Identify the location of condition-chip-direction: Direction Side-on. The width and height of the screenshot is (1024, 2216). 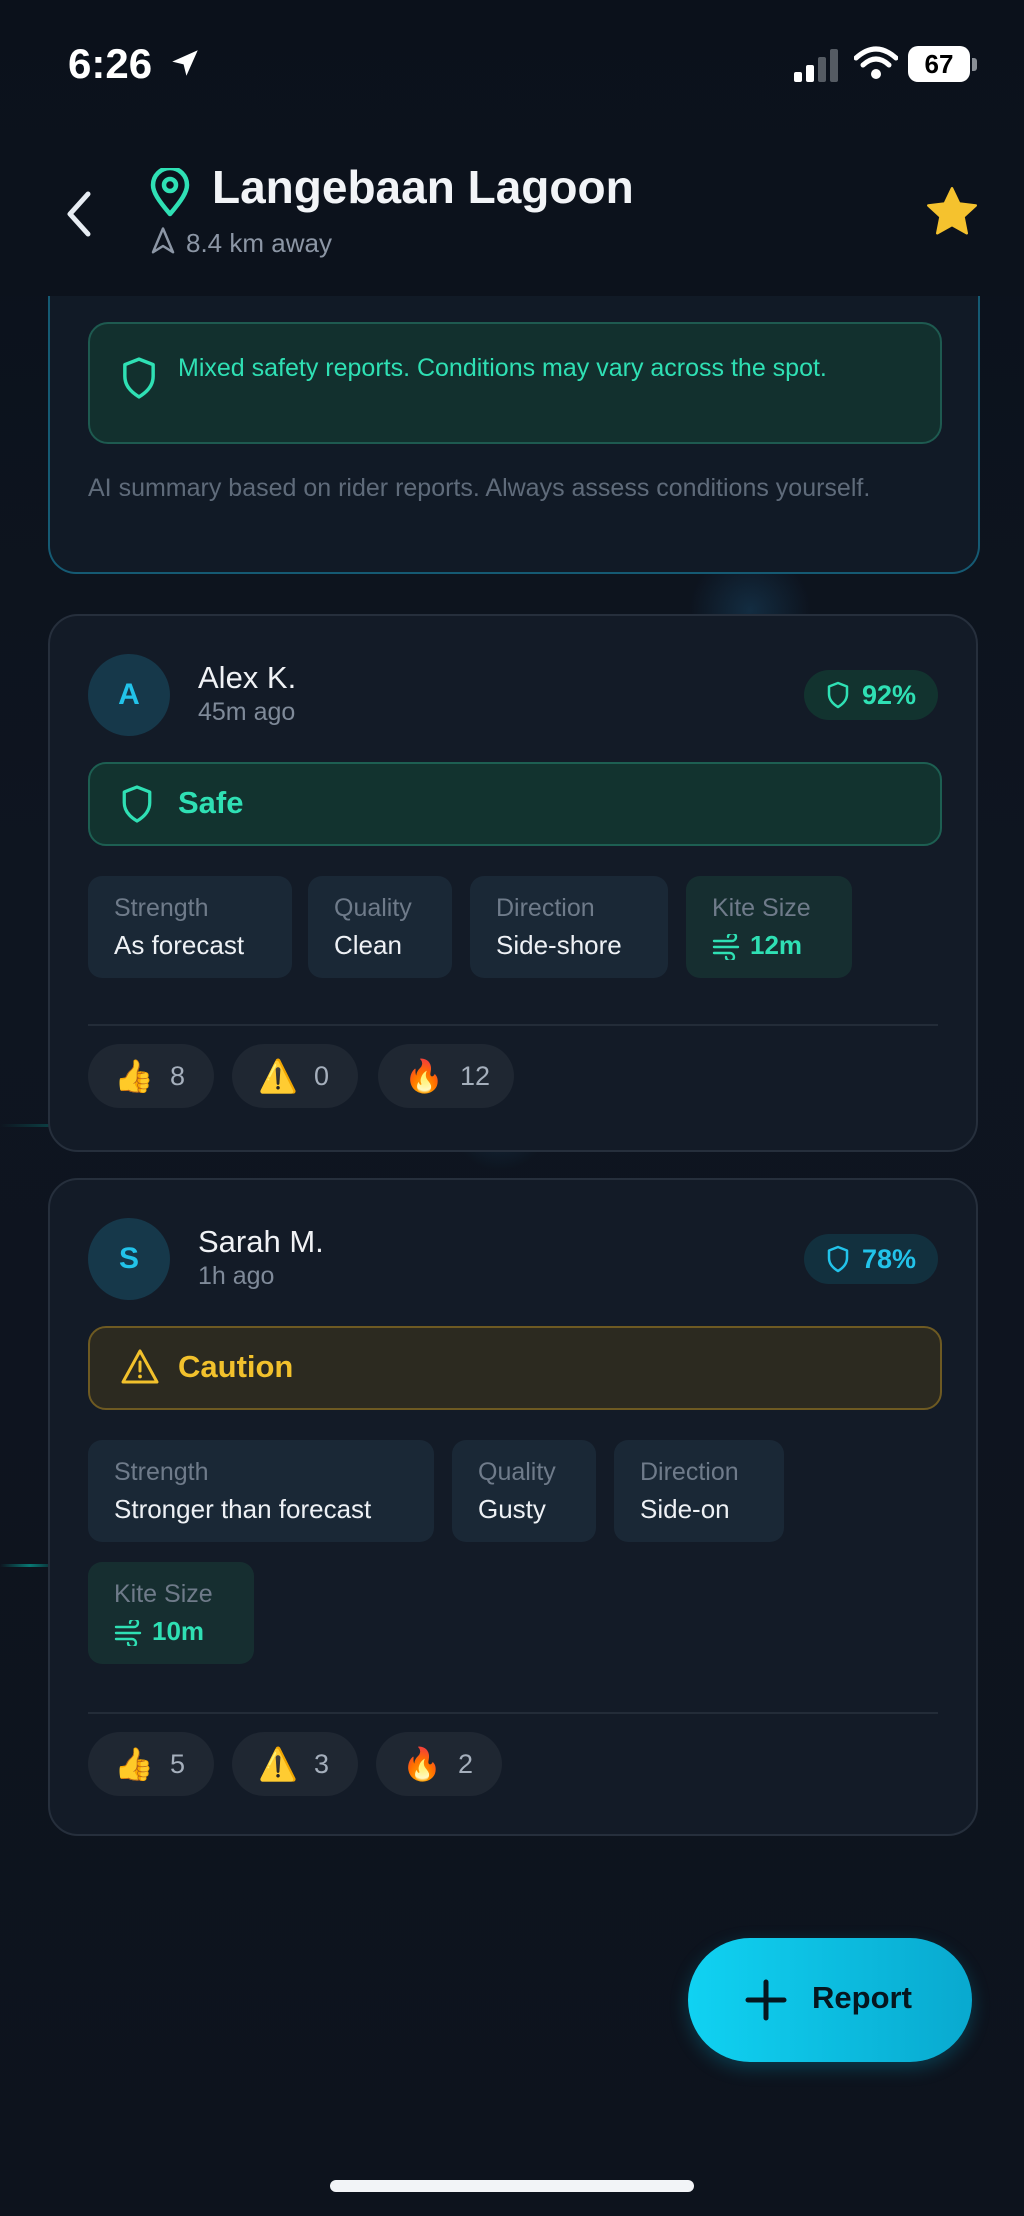
(699, 1491).